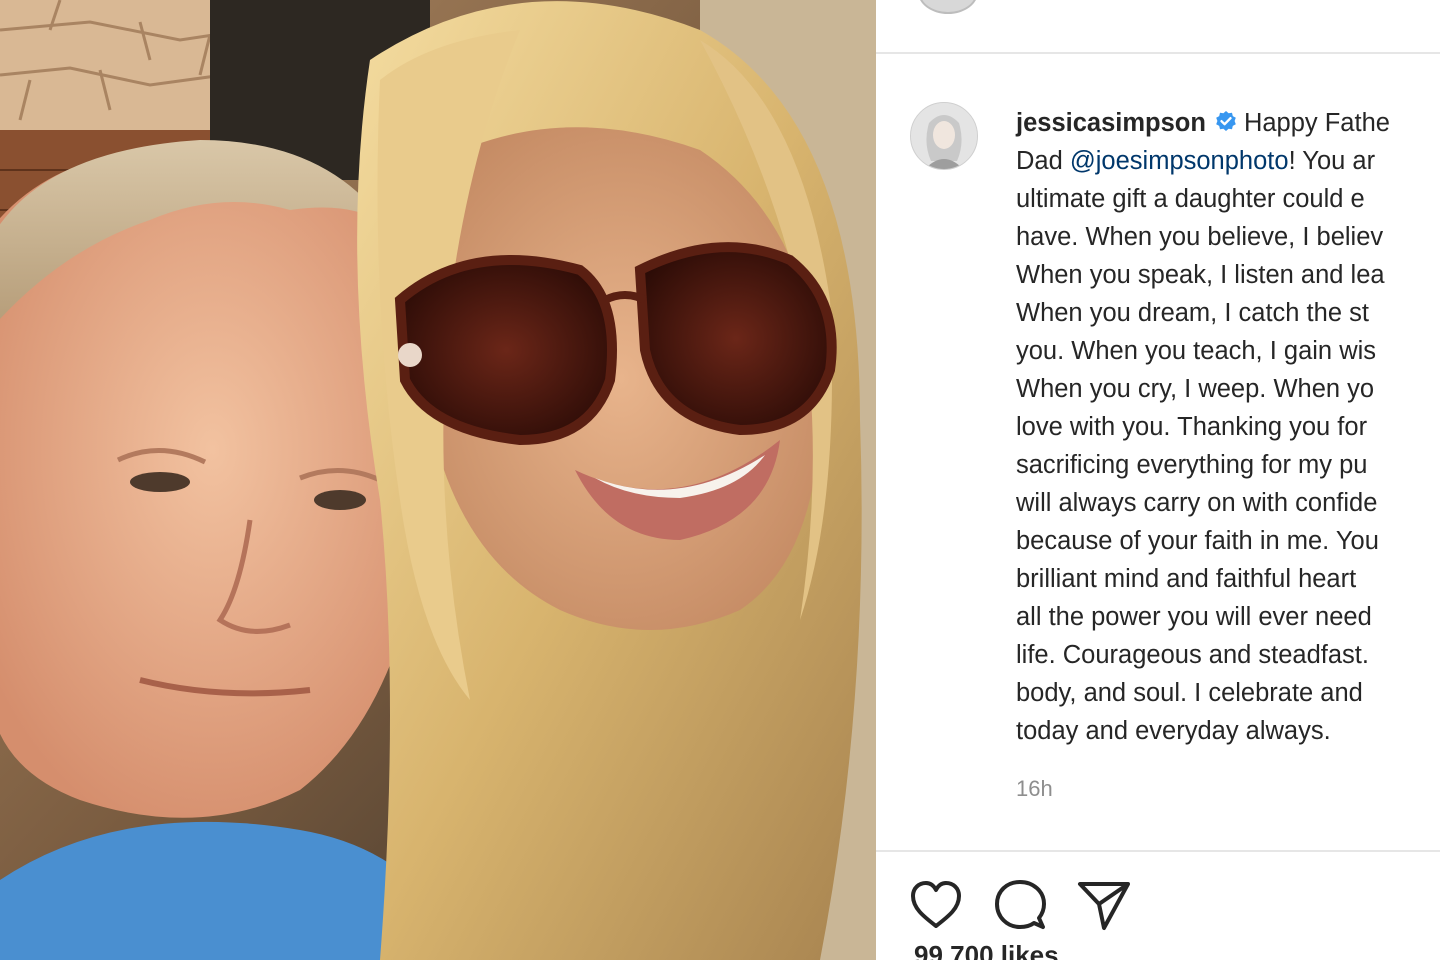 The height and width of the screenshot is (960, 1440). I want to click on caption-line-2: Dad @joesimpsonphoto! You ar, so click(1228, 161).